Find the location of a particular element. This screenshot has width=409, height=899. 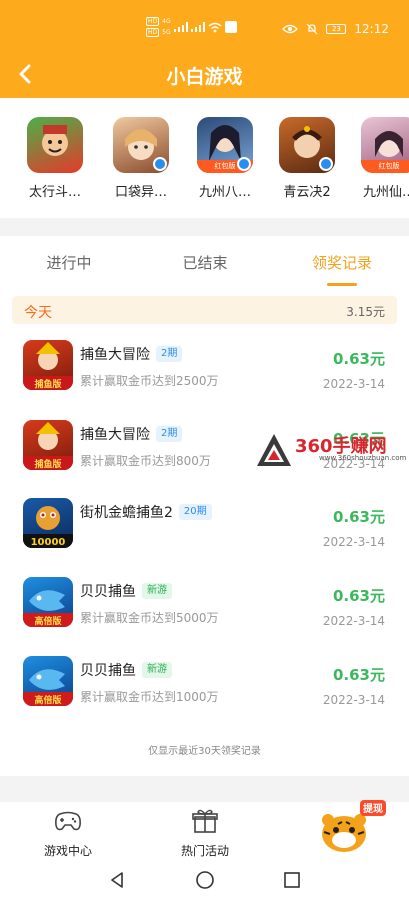

bottom-nav: 游戏中心 热门活动 提现 is located at coordinates (204, 830).